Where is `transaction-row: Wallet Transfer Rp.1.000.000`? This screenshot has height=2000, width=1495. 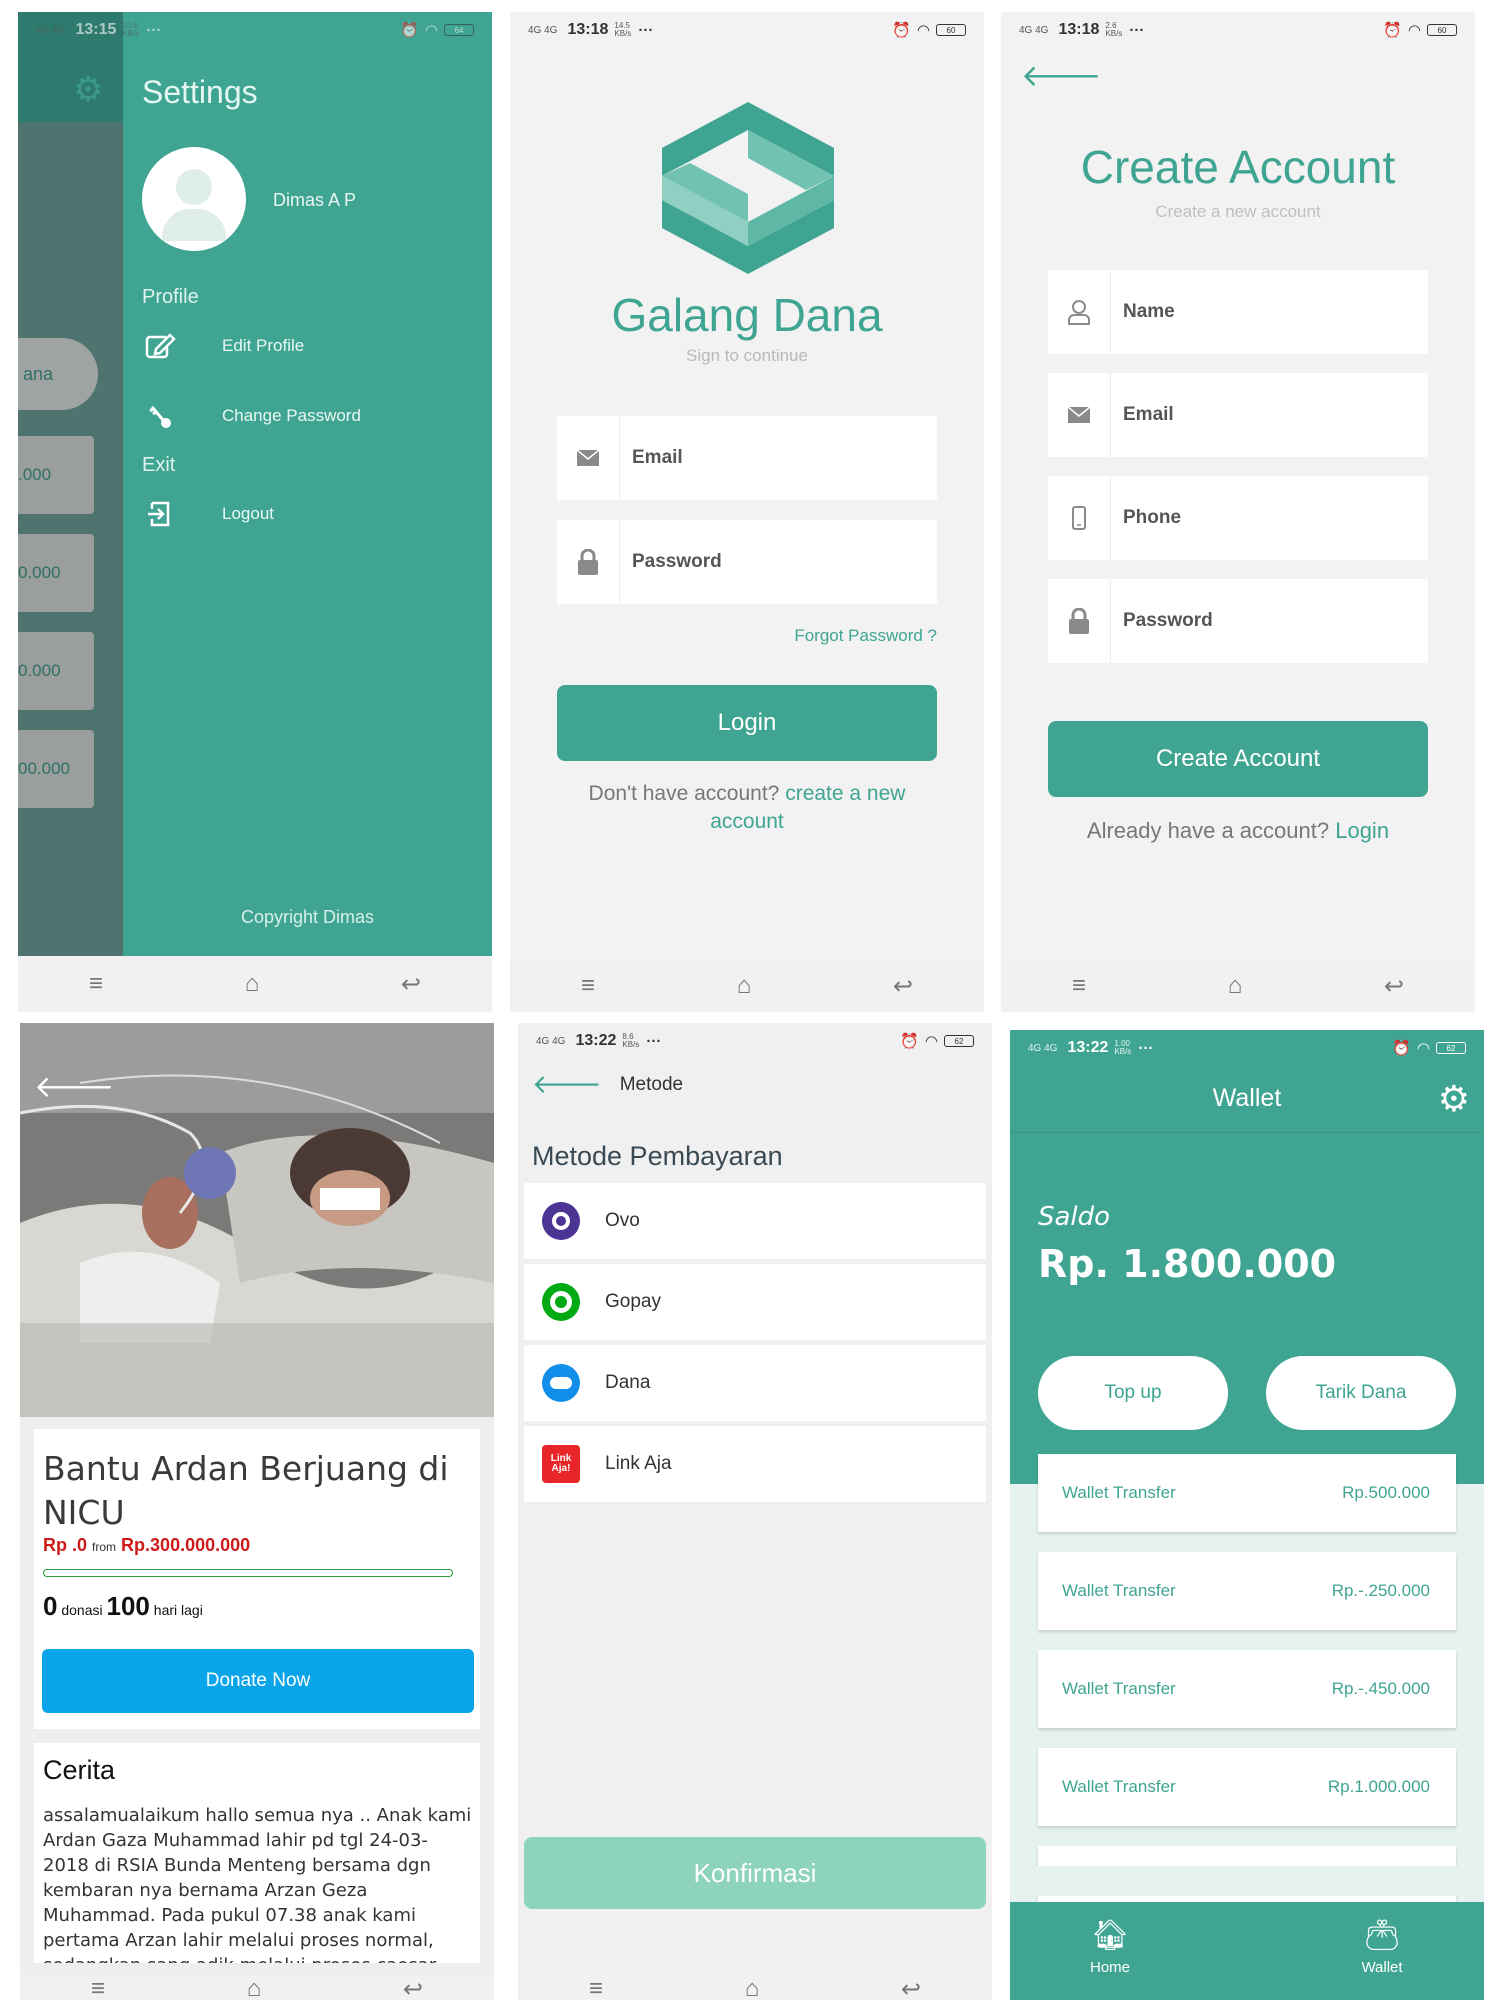 transaction-row: Wallet Transfer Rp.1.000.000 is located at coordinates (1247, 1787).